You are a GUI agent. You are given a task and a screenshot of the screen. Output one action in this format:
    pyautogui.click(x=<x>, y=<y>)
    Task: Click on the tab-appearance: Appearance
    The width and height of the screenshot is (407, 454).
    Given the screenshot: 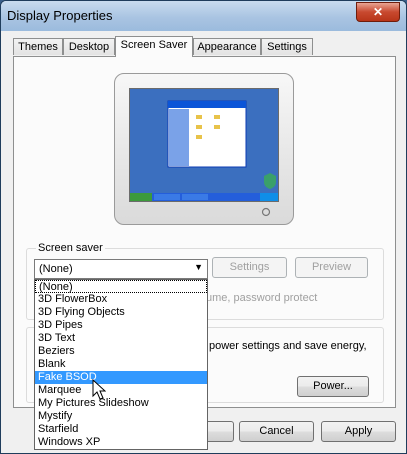 What is the action you would take?
    pyautogui.click(x=227, y=46)
    